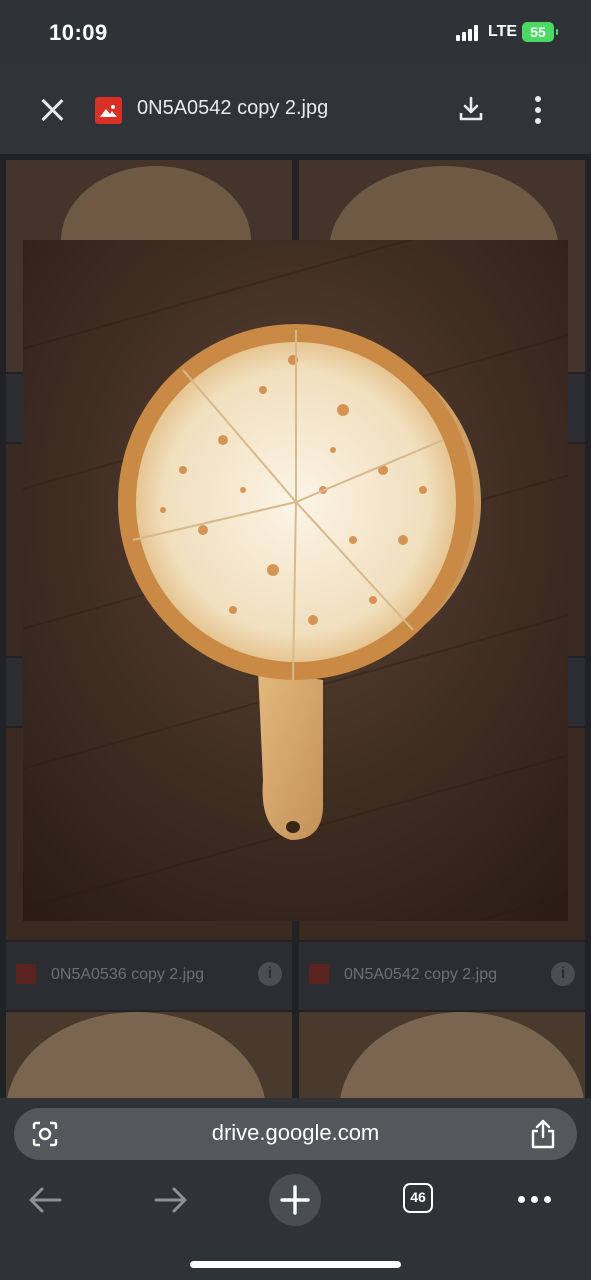  I want to click on url-text: drive.google.com, so click(295, 1132).